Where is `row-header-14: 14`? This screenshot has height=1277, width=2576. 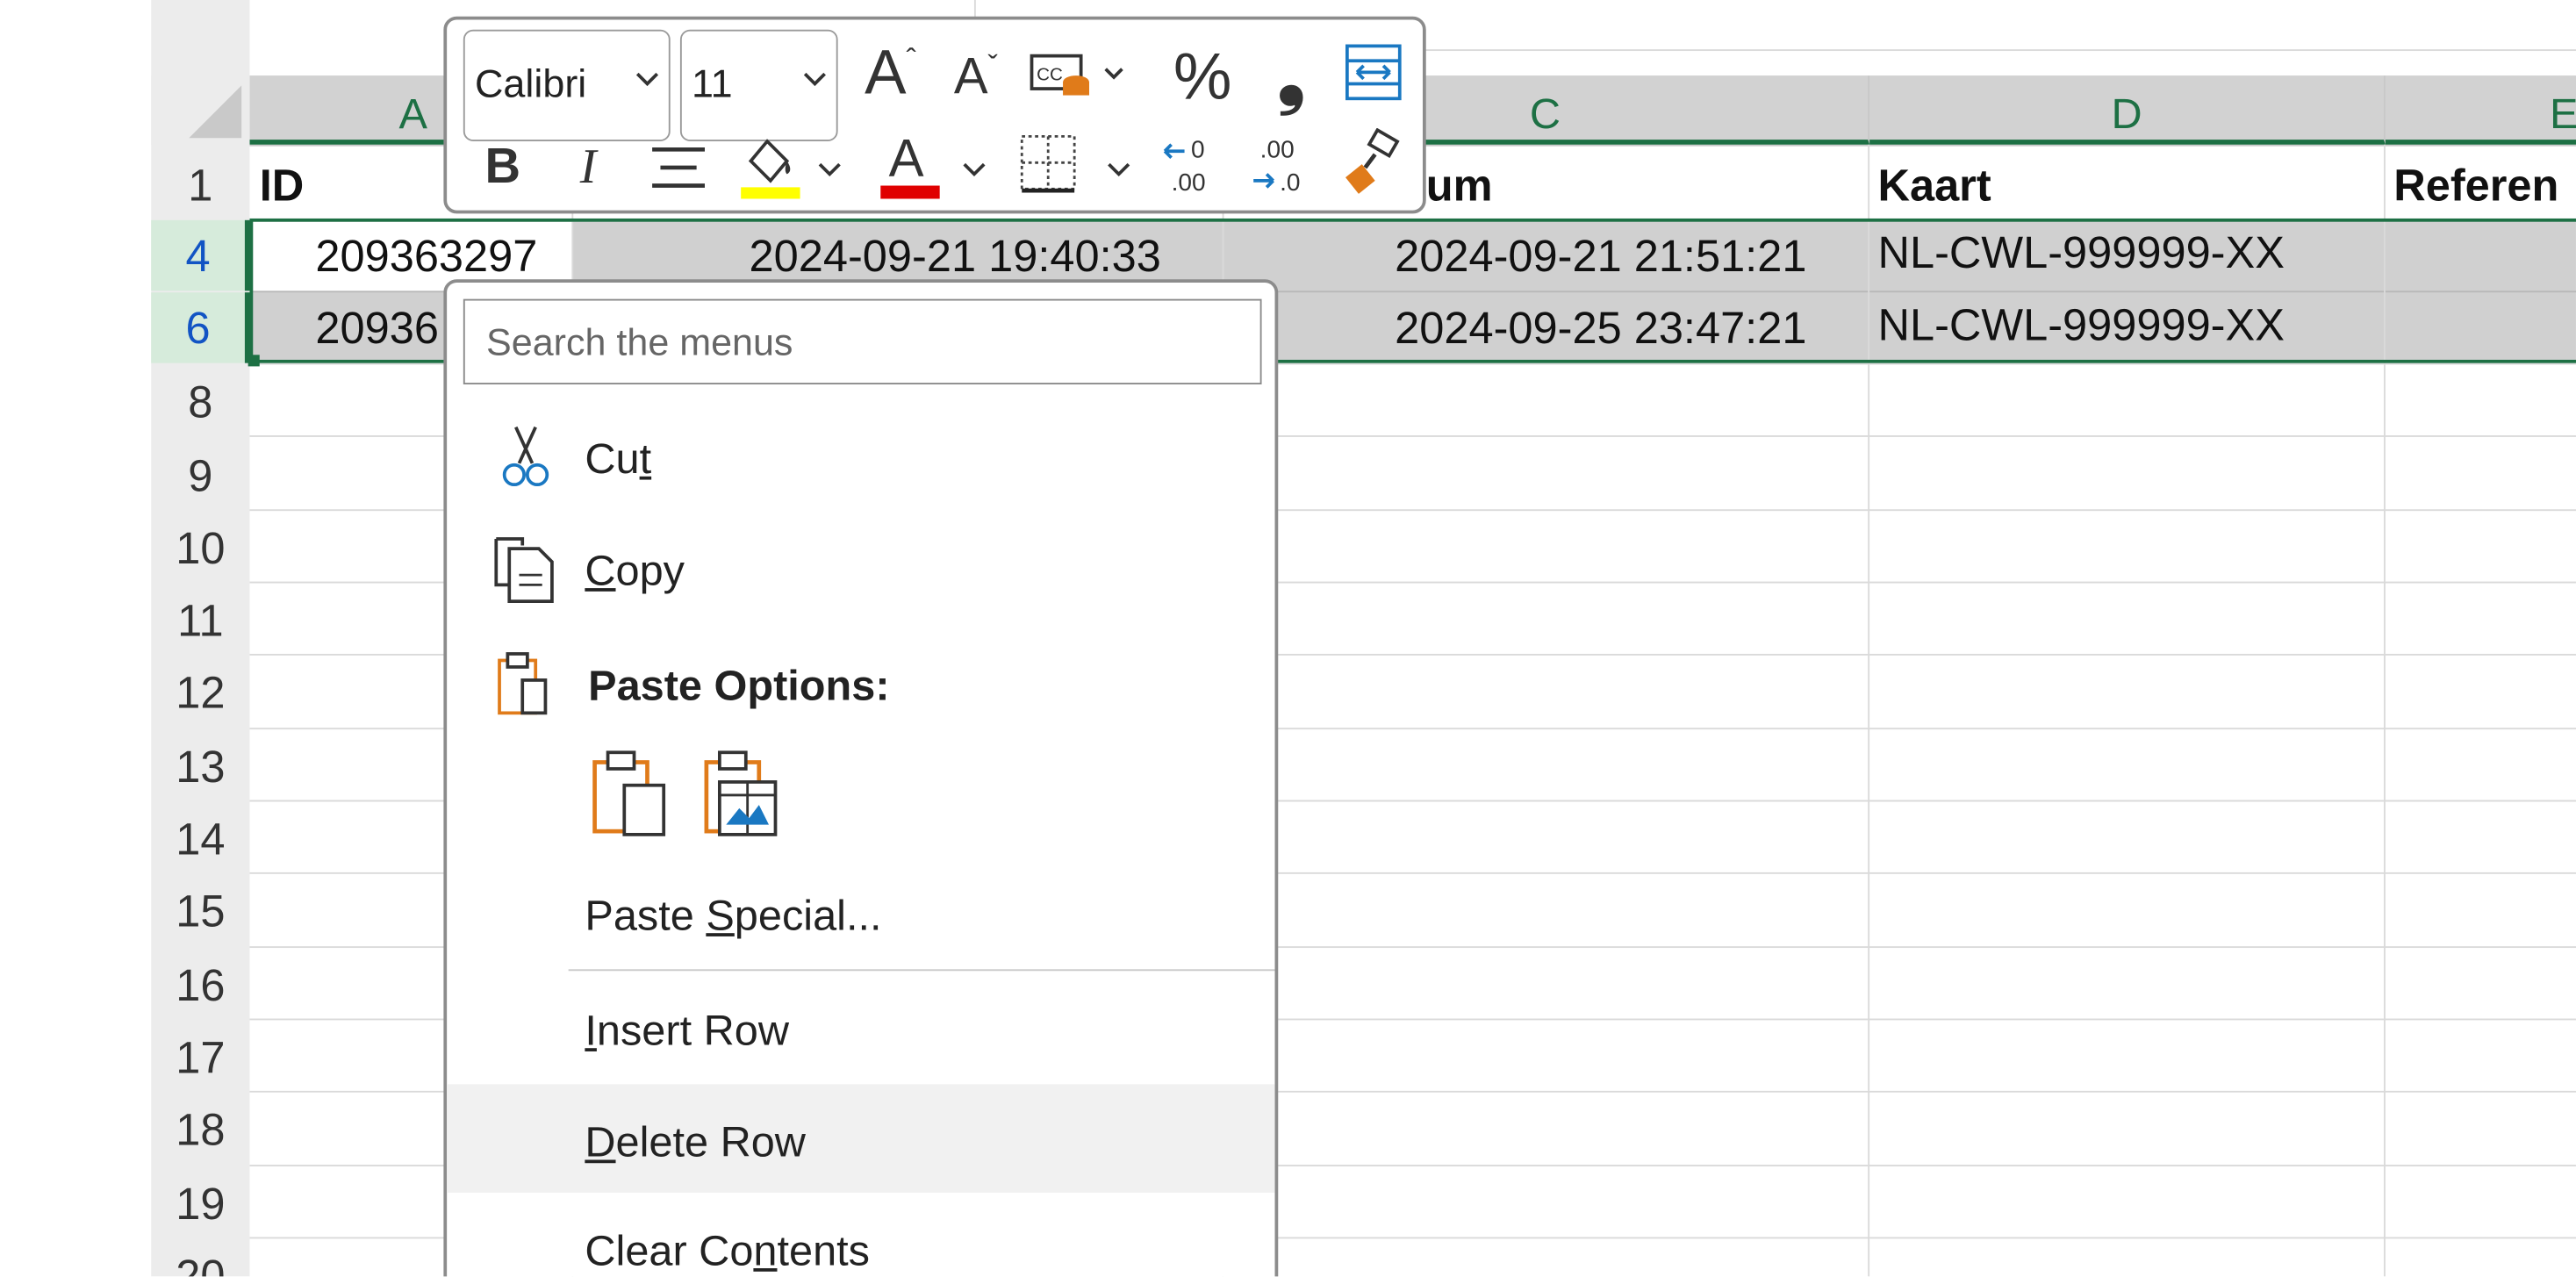
row-header-14: 14 is located at coordinates (200, 836).